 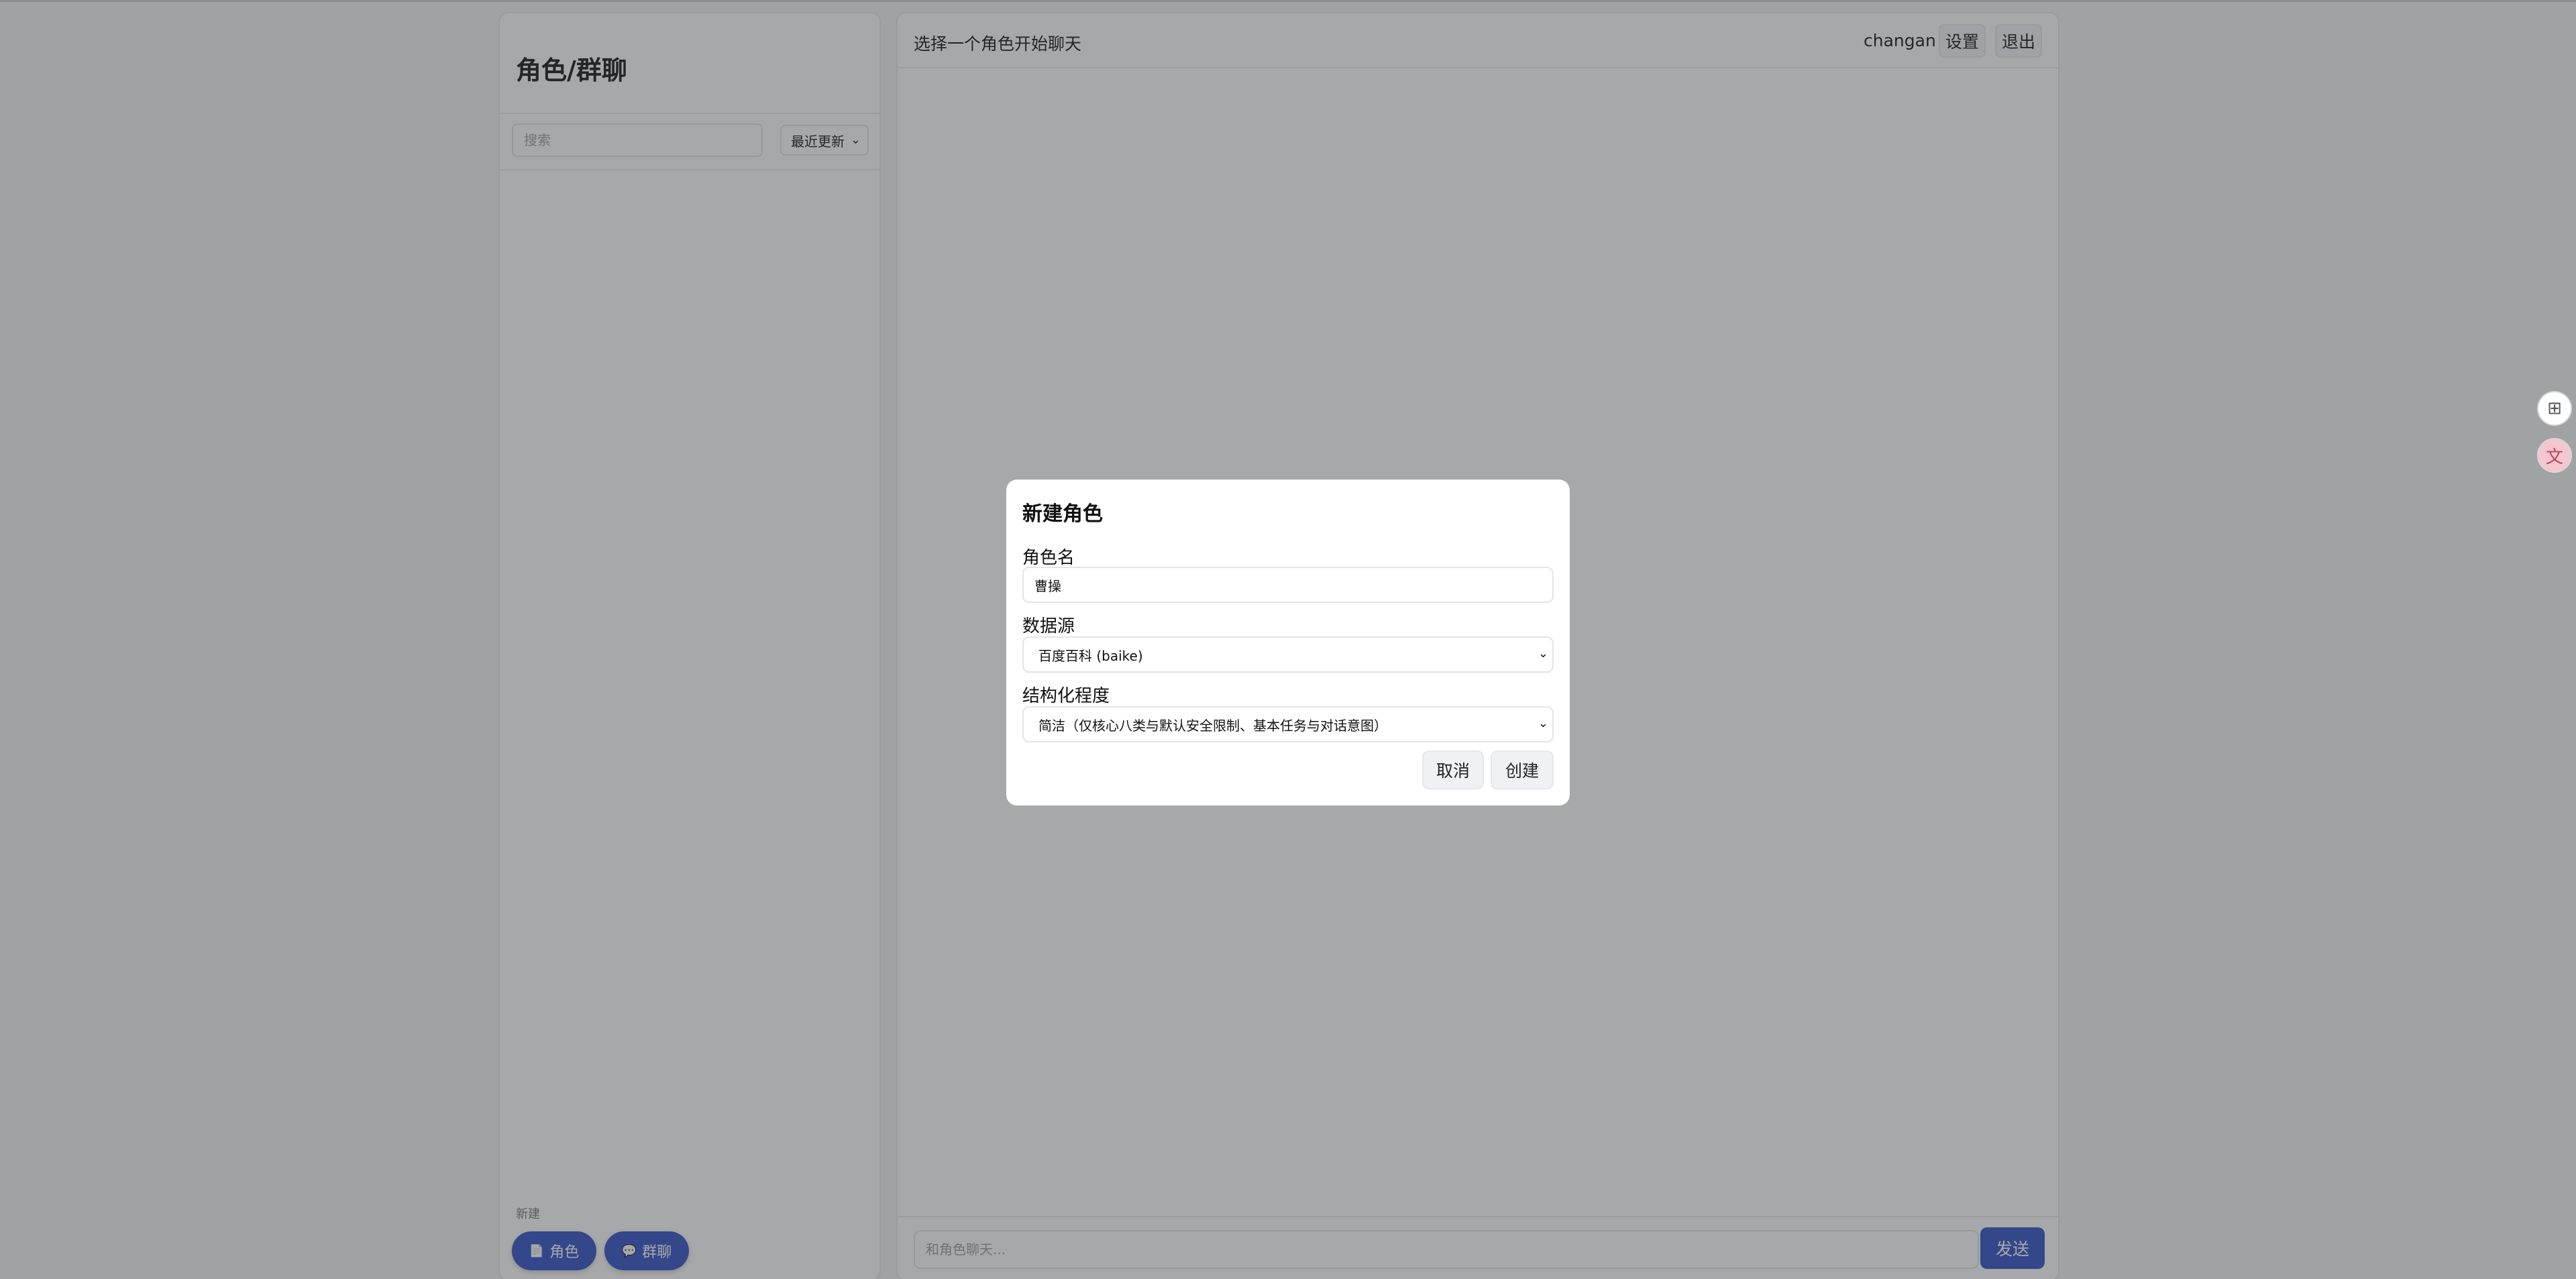 What do you see at coordinates (1453, 769) in the screenshot?
I see `cancel-button: 取消` at bounding box center [1453, 769].